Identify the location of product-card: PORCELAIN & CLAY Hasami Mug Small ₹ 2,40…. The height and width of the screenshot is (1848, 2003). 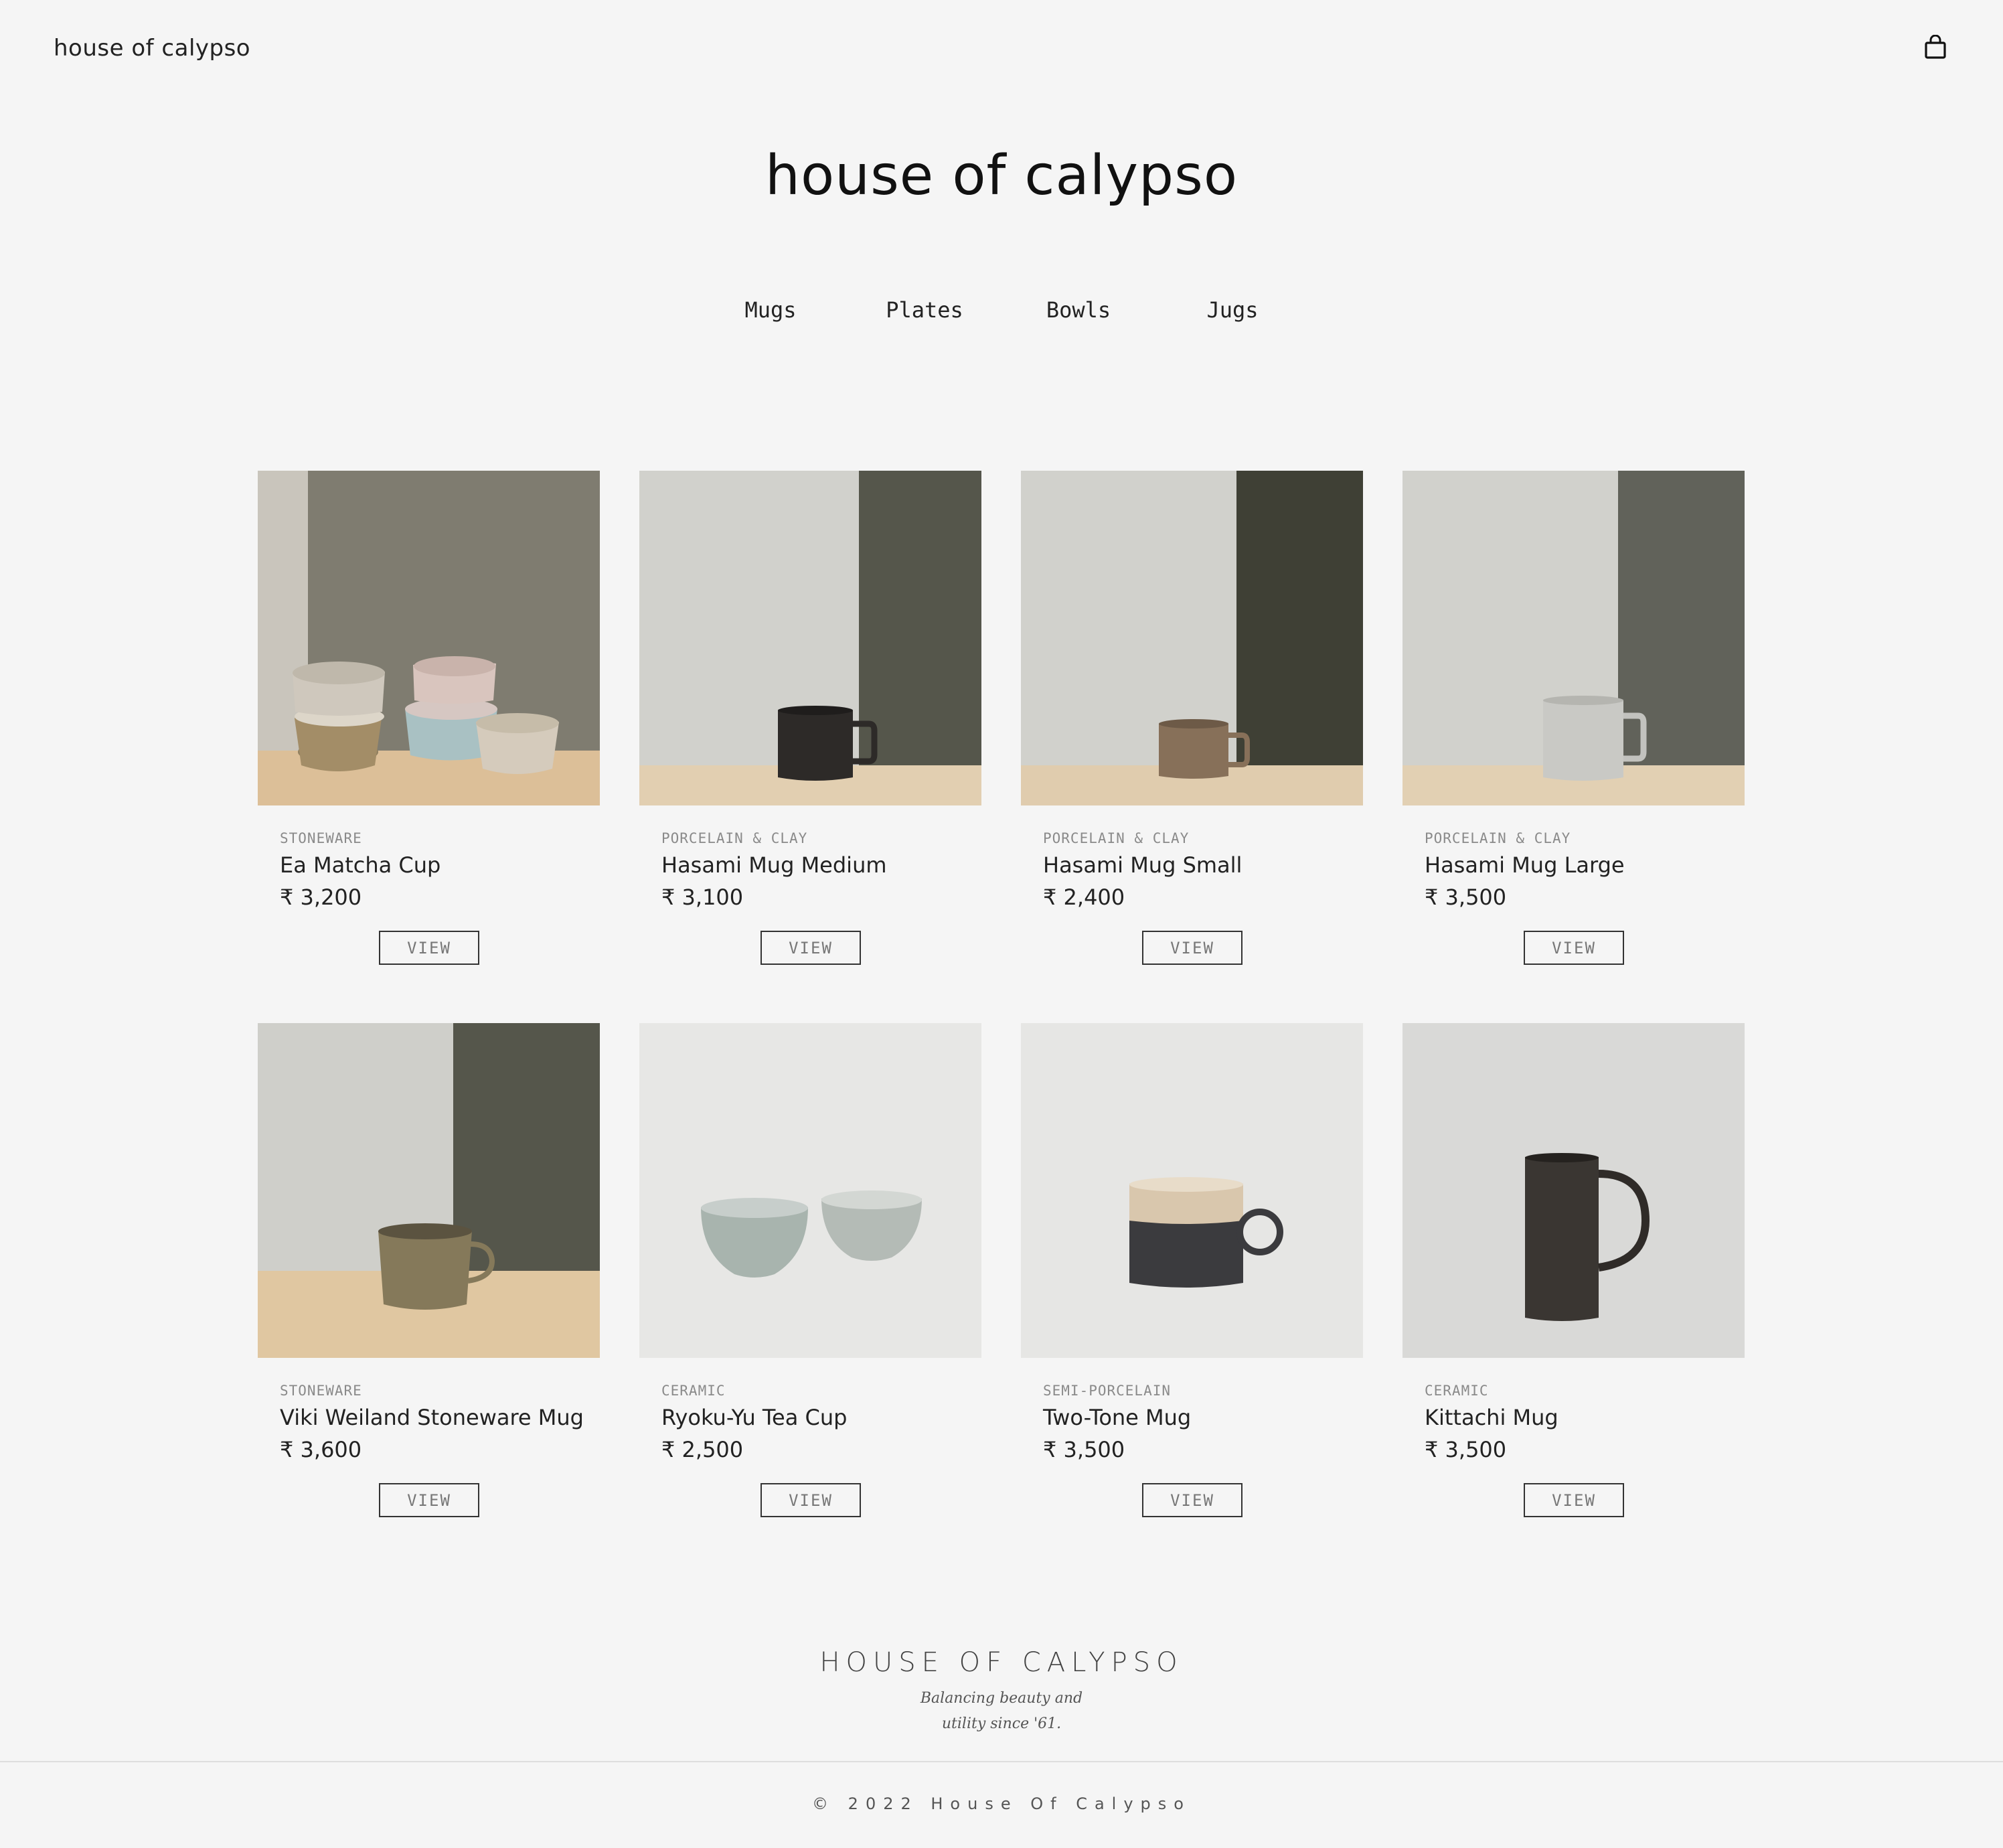
(1192, 747).